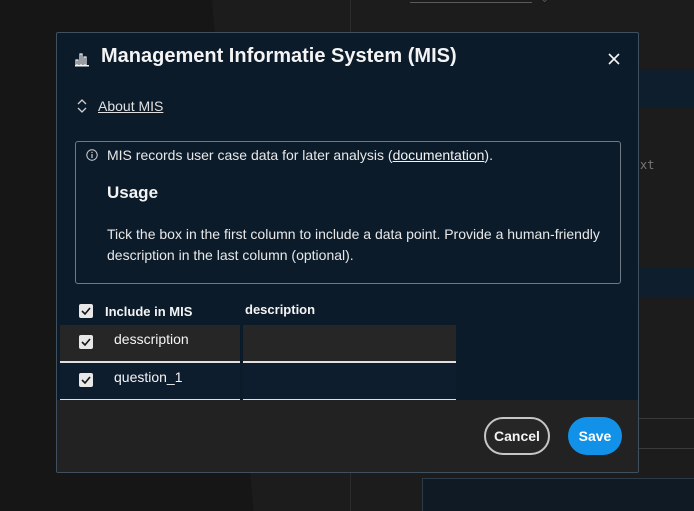  I want to click on header-include-in-mis: Include in MIS, so click(149, 311).